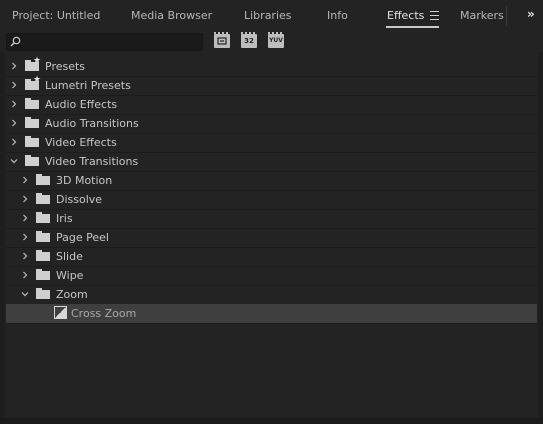 This screenshot has width=543, height=424. What do you see at coordinates (506, 16) in the screenshot?
I see `tab-divider` at bounding box center [506, 16].